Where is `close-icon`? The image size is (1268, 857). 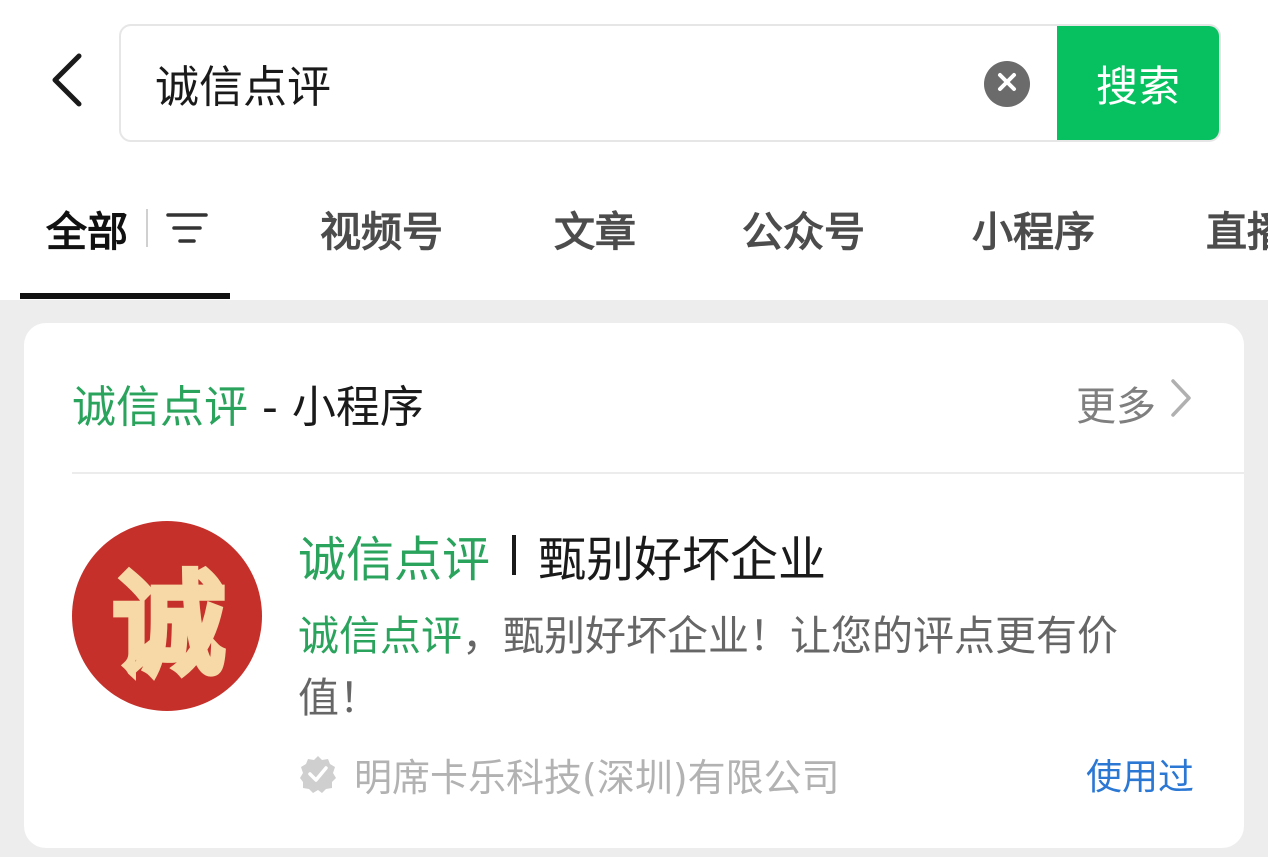 close-icon is located at coordinates (1007, 84).